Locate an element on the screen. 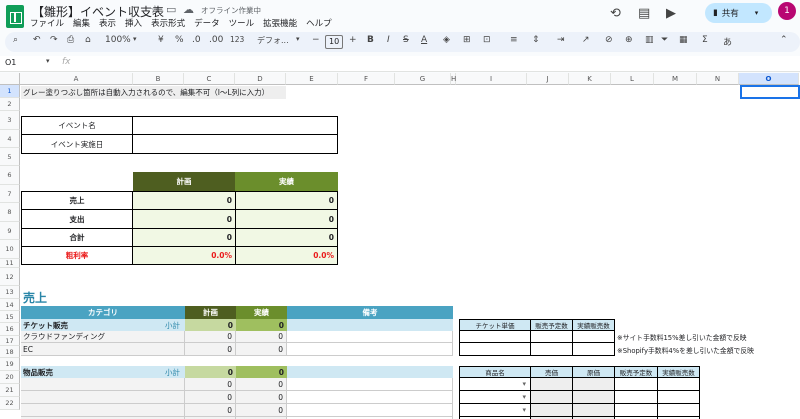  row-header: 22 is located at coordinates (10, 403).